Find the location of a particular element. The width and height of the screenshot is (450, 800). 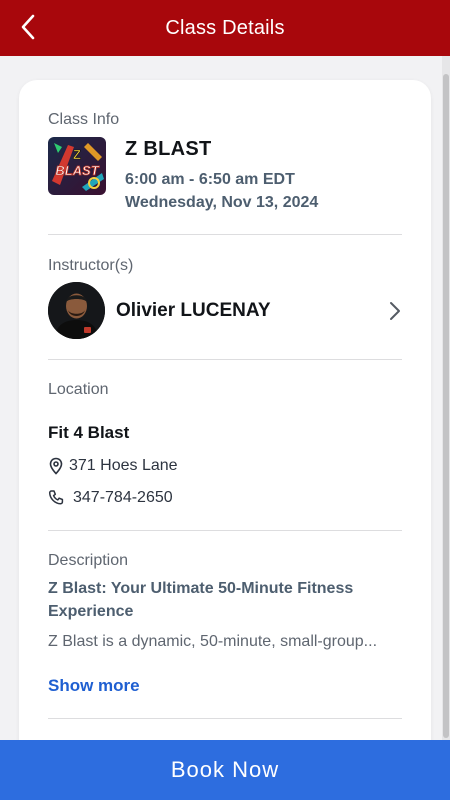

class-logo: Z BLAST is located at coordinates (77, 166).